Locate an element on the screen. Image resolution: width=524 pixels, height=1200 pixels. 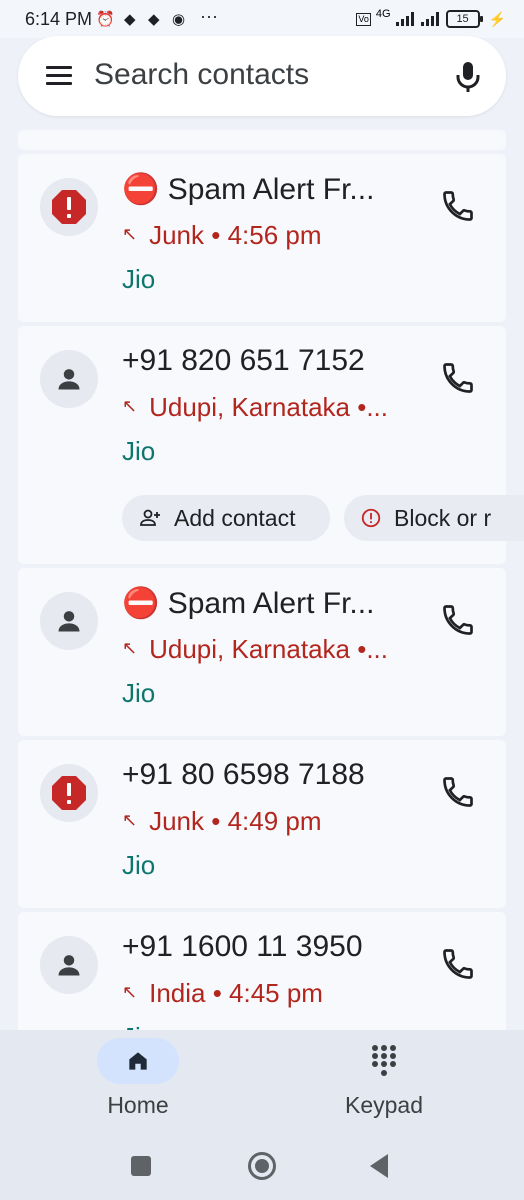
back-button is located at coordinates (379, 1166).